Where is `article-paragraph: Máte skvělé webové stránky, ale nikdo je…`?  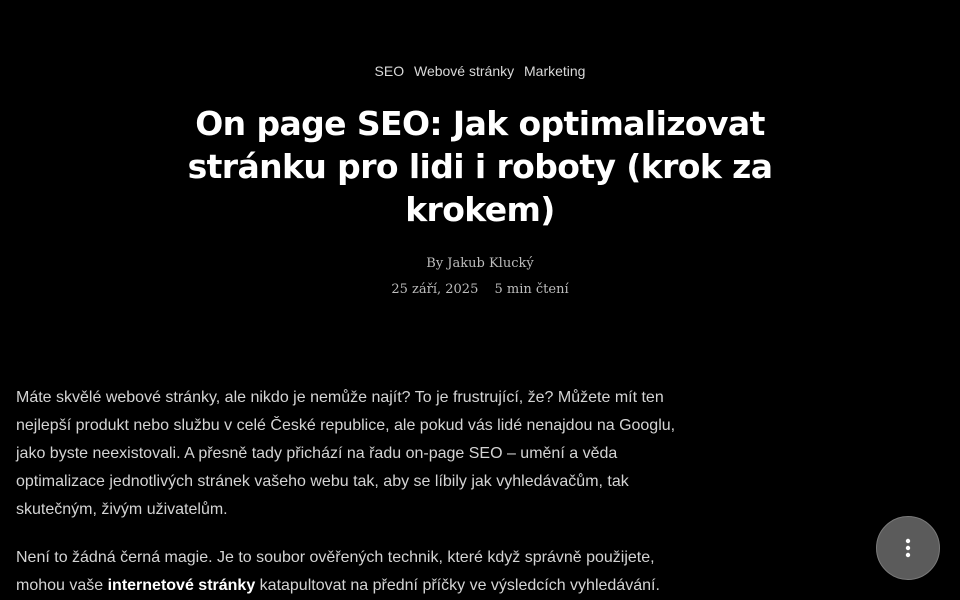
article-paragraph: Máte skvělé webové stránky, ale nikdo je… is located at coordinates (346, 453).